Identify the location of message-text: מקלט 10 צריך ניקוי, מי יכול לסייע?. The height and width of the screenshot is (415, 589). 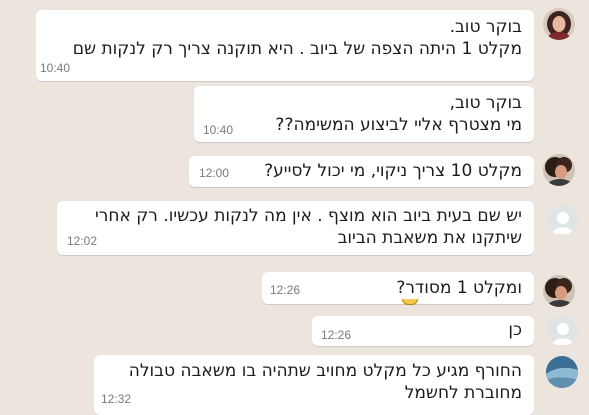
(393, 171).